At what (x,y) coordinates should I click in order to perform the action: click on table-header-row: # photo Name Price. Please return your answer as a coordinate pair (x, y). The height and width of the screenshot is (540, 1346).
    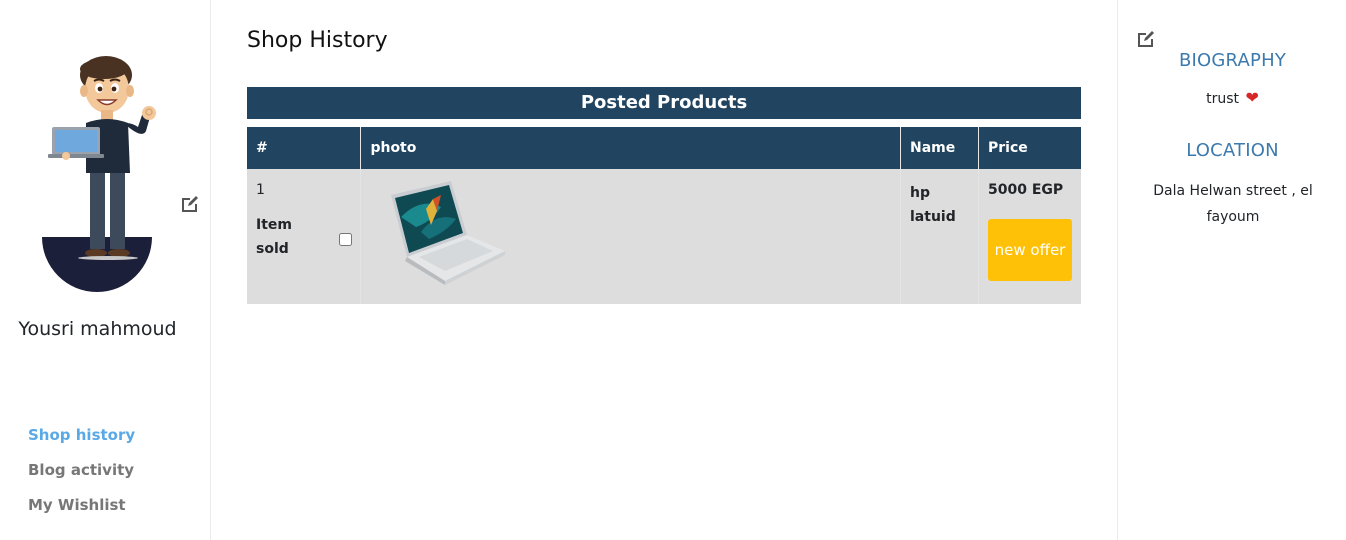
    Looking at the image, I should click on (664, 148).